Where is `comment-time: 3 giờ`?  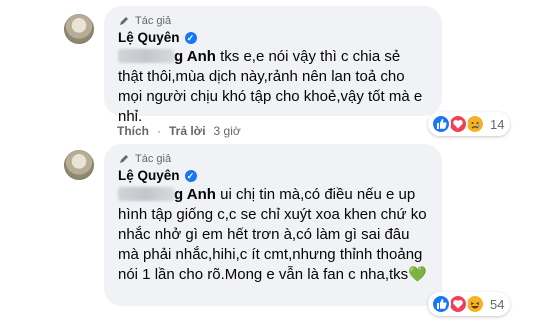 comment-time: 3 giờ is located at coordinates (227, 131).